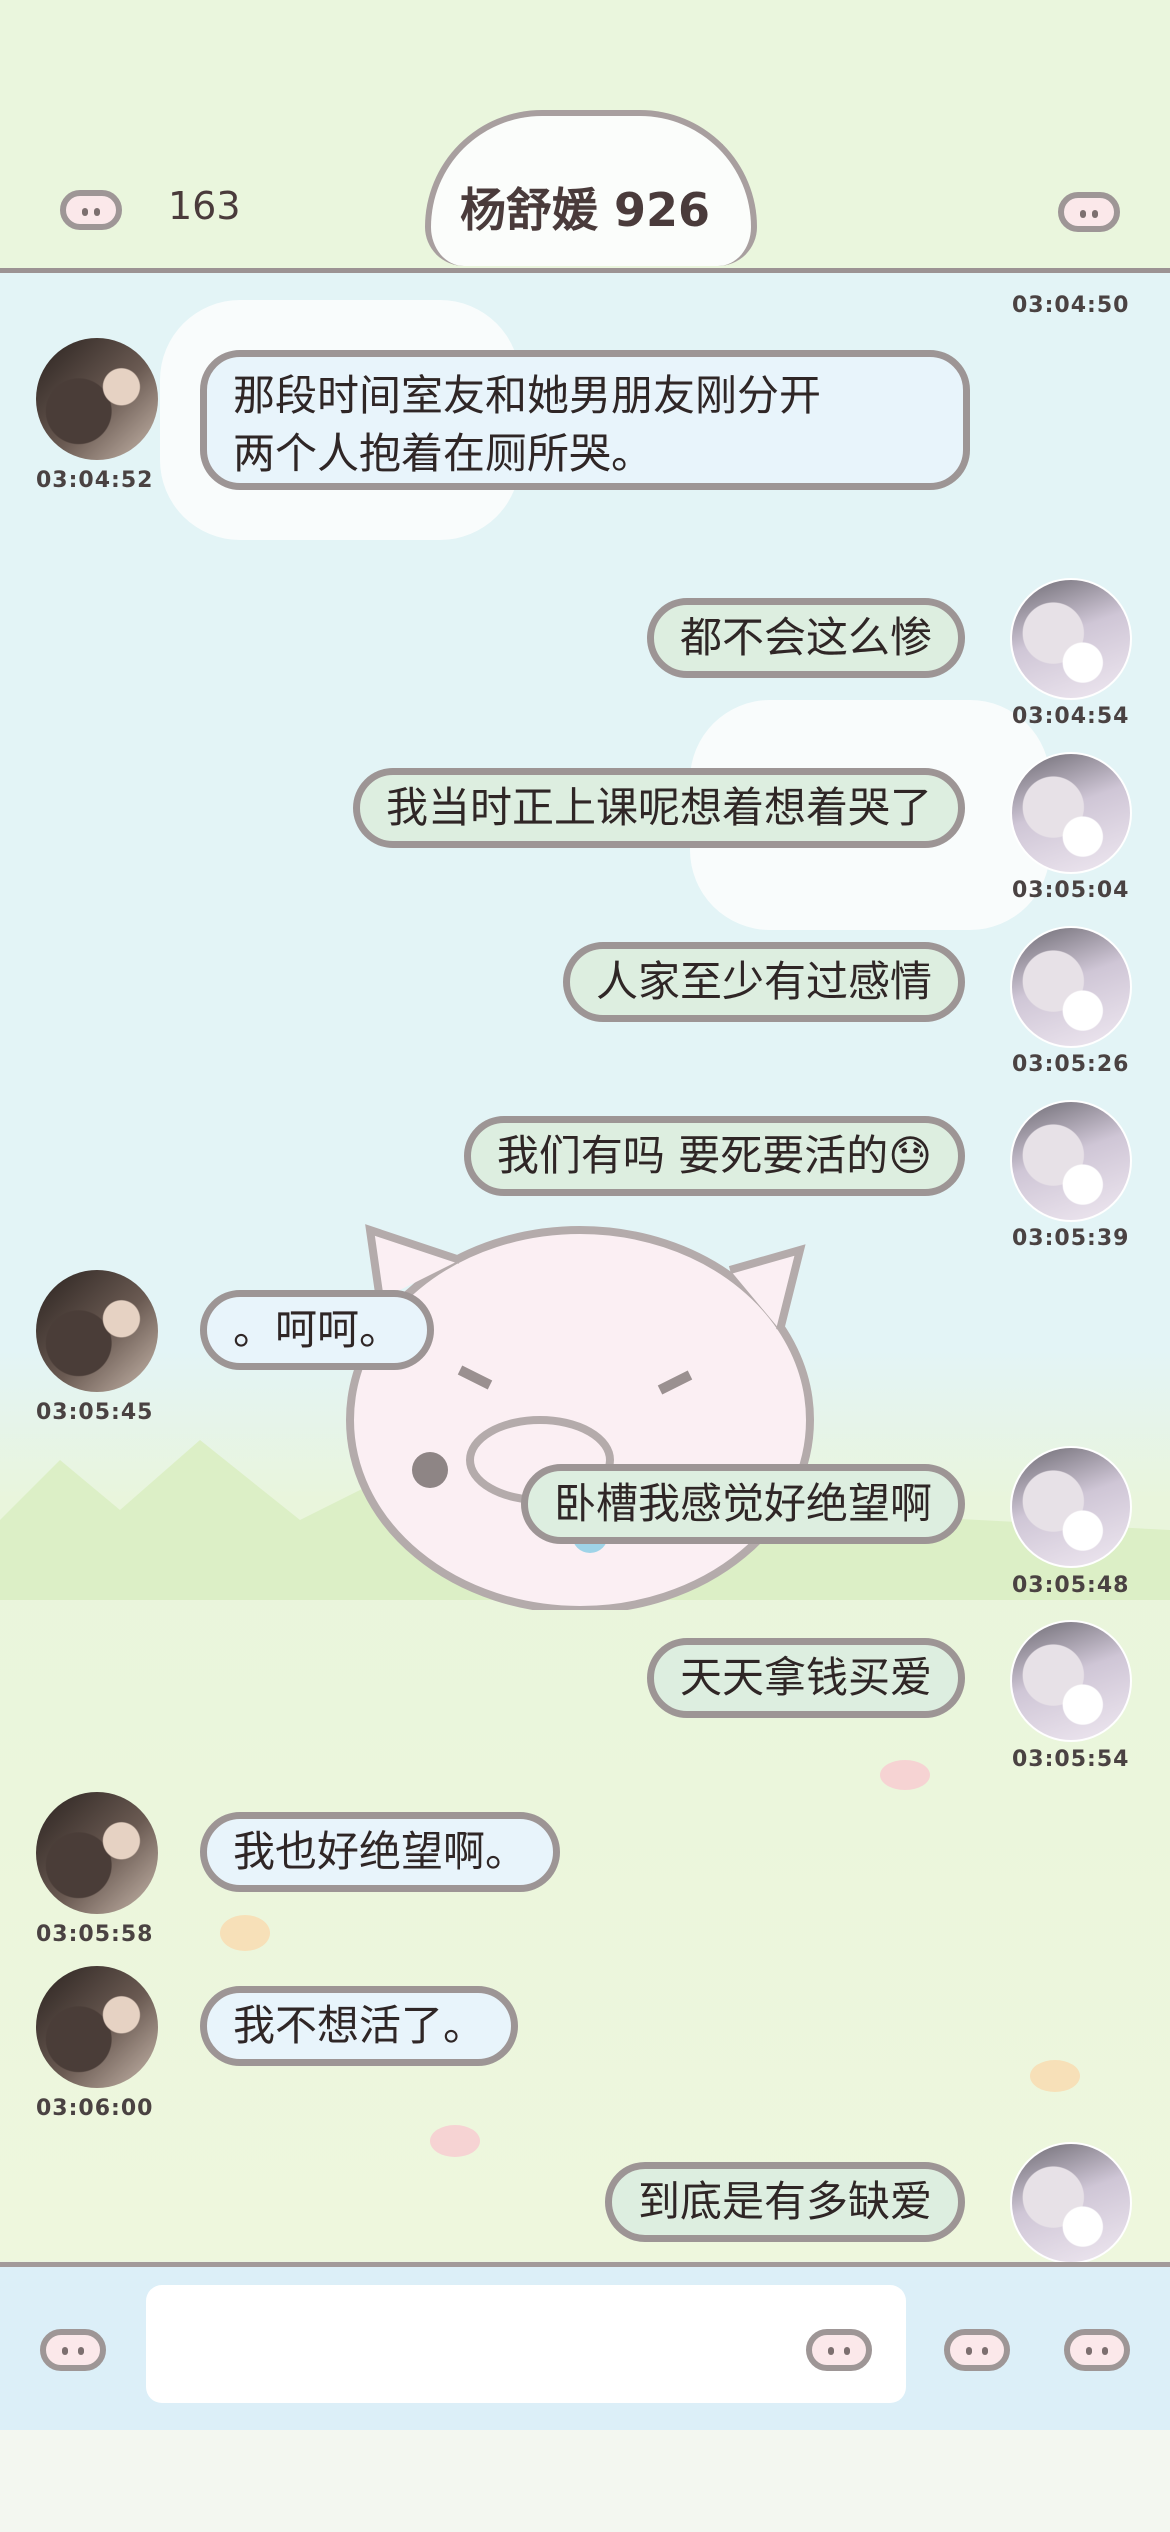 Image resolution: width=1170 pixels, height=2532 pixels. I want to click on message-bubble: 我们有吗 要死要活的😓, so click(714, 1156).